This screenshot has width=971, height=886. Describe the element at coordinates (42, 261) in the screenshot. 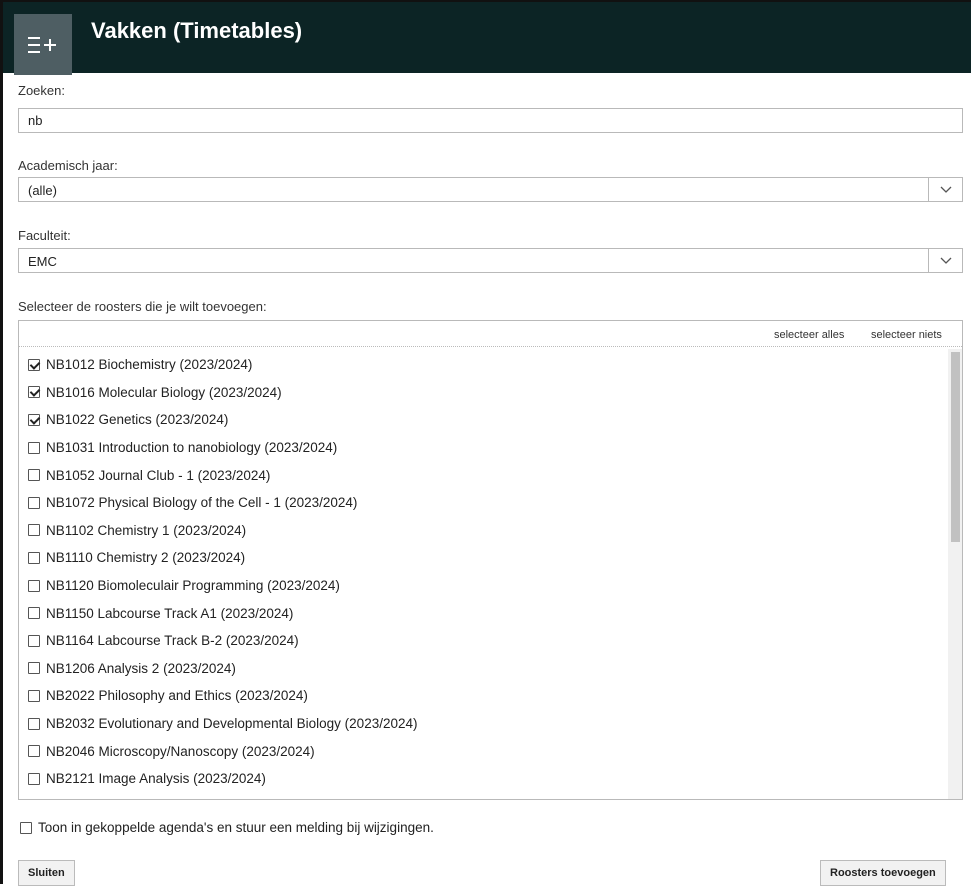

I see `faculty-select-value: EMC` at that location.